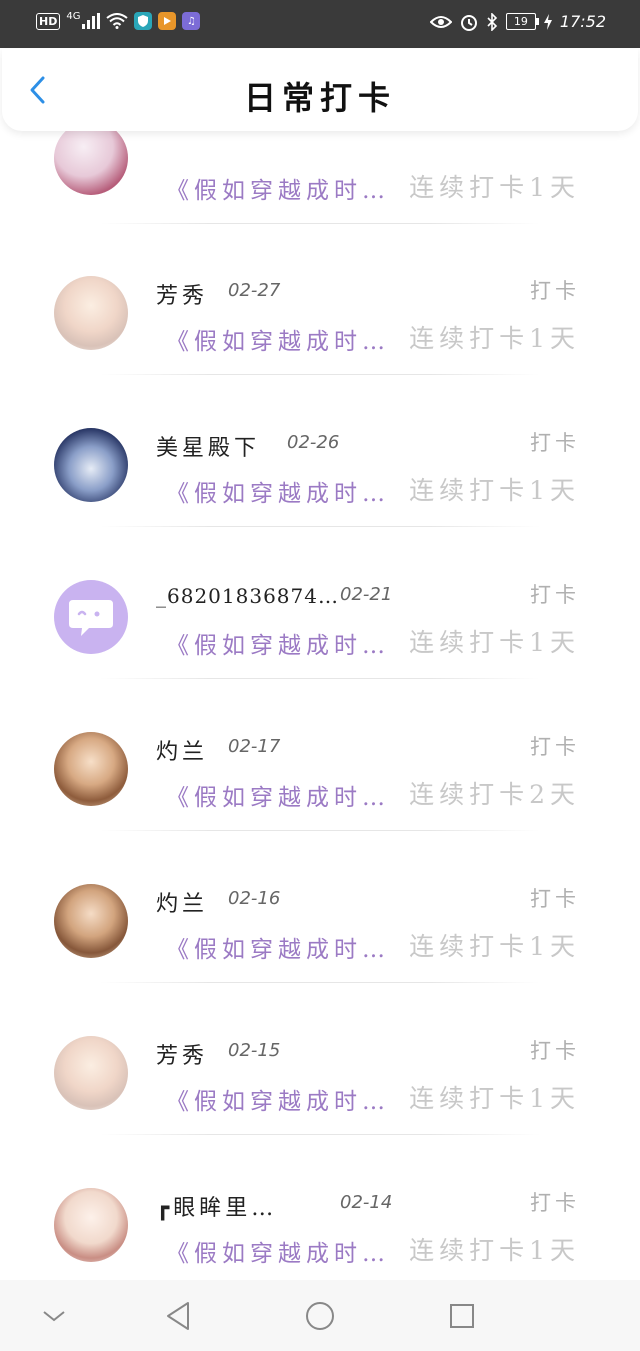  Describe the element at coordinates (254, 1050) in the screenshot. I see `checkin-date: 02-15` at that location.